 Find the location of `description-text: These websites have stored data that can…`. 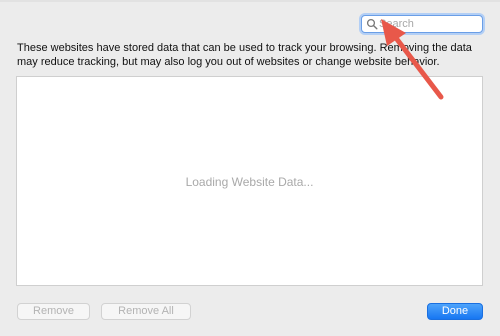

description-text: These websites have stored data that can… is located at coordinates (244, 55).